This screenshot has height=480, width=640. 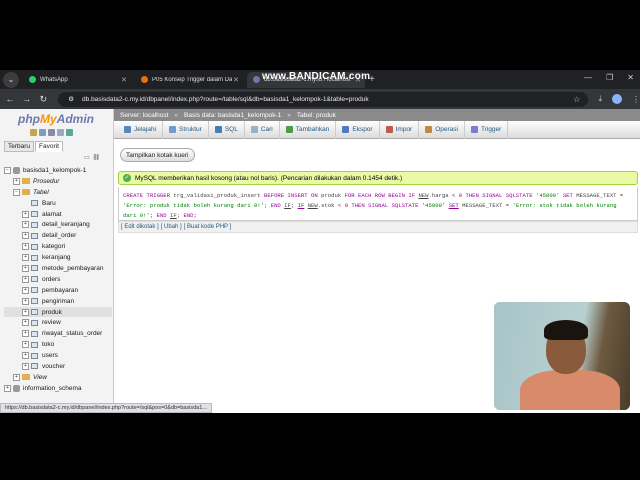 What do you see at coordinates (600, 99) in the screenshot?
I see `download-icon: ⤓` at bounding box center [600, 99].